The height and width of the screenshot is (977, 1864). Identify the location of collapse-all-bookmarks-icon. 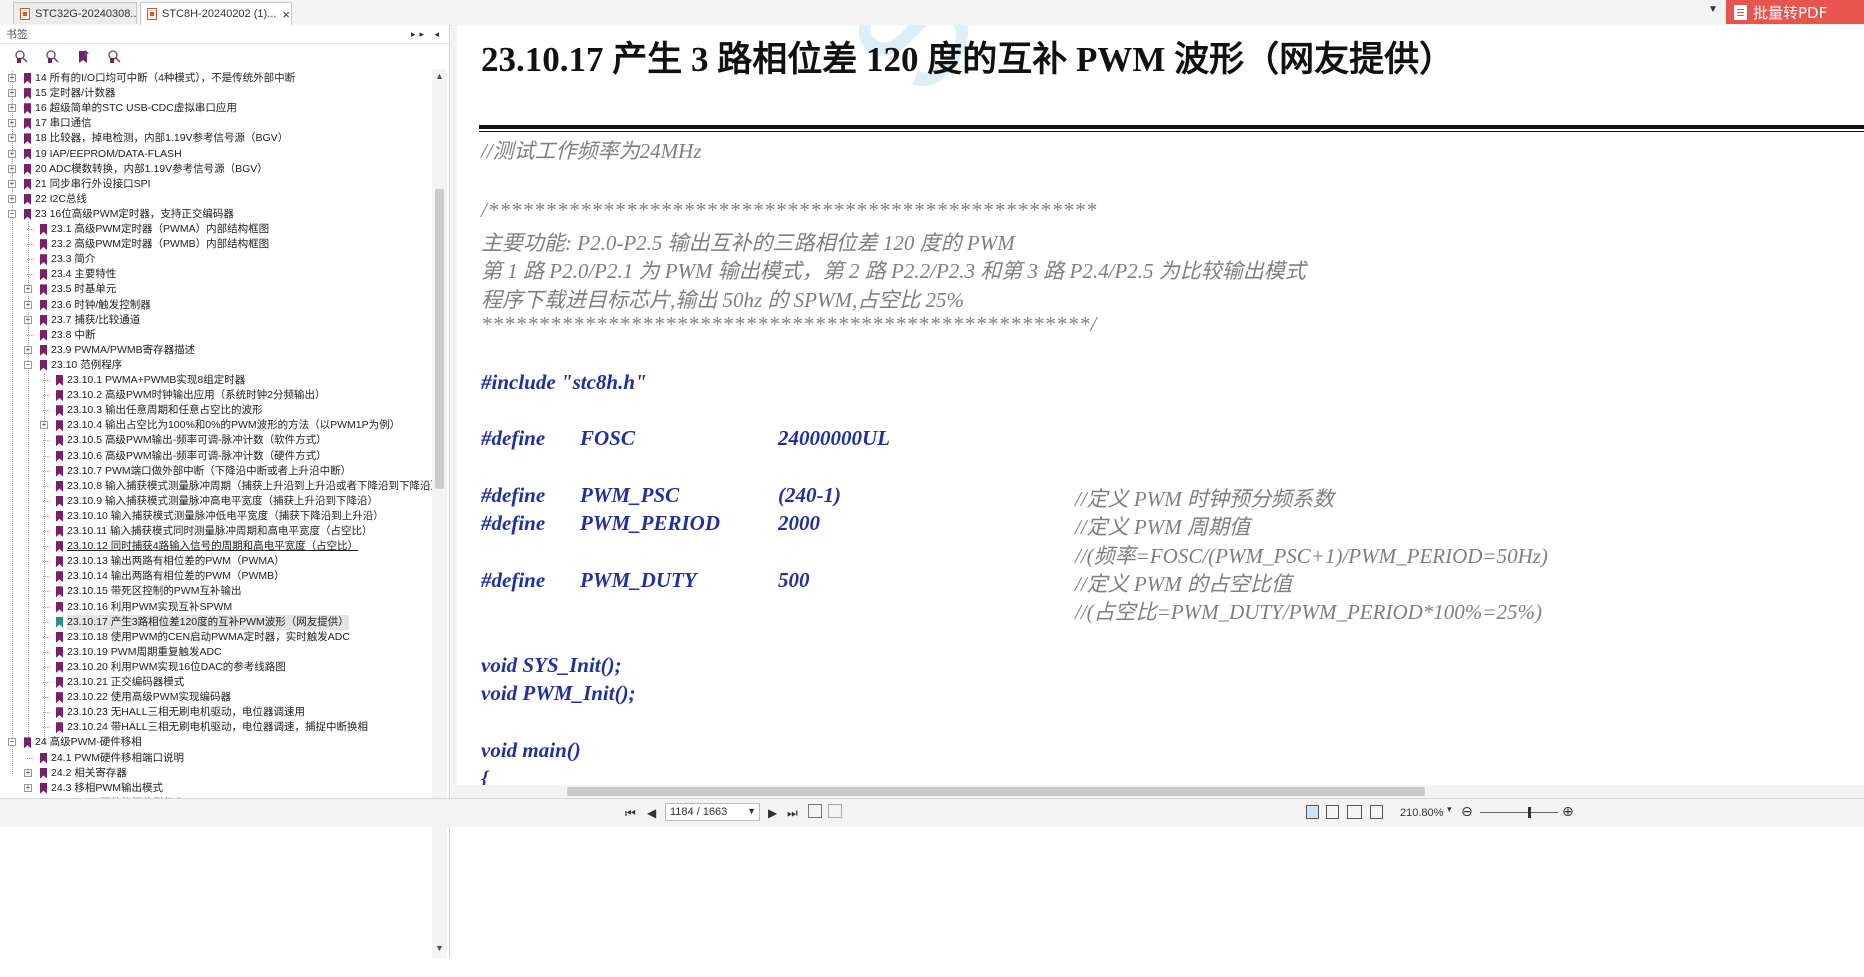
(52, 56).